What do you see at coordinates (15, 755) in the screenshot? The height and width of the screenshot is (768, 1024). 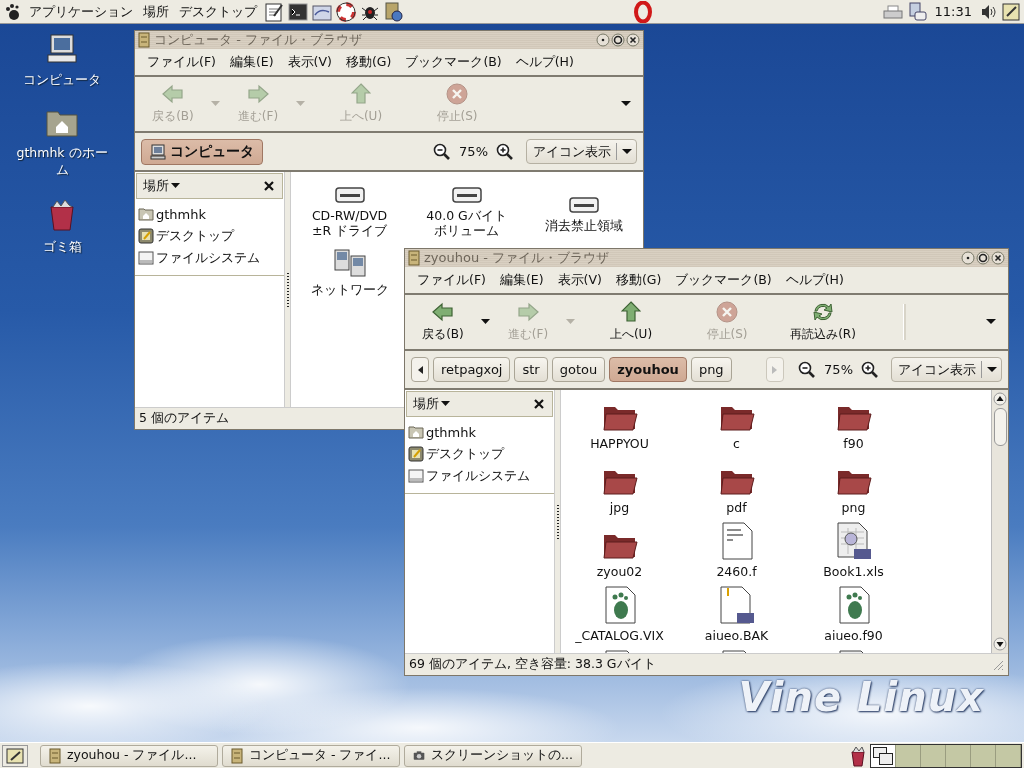 I see `show-desktop-button` at bounding box center [15, 755].